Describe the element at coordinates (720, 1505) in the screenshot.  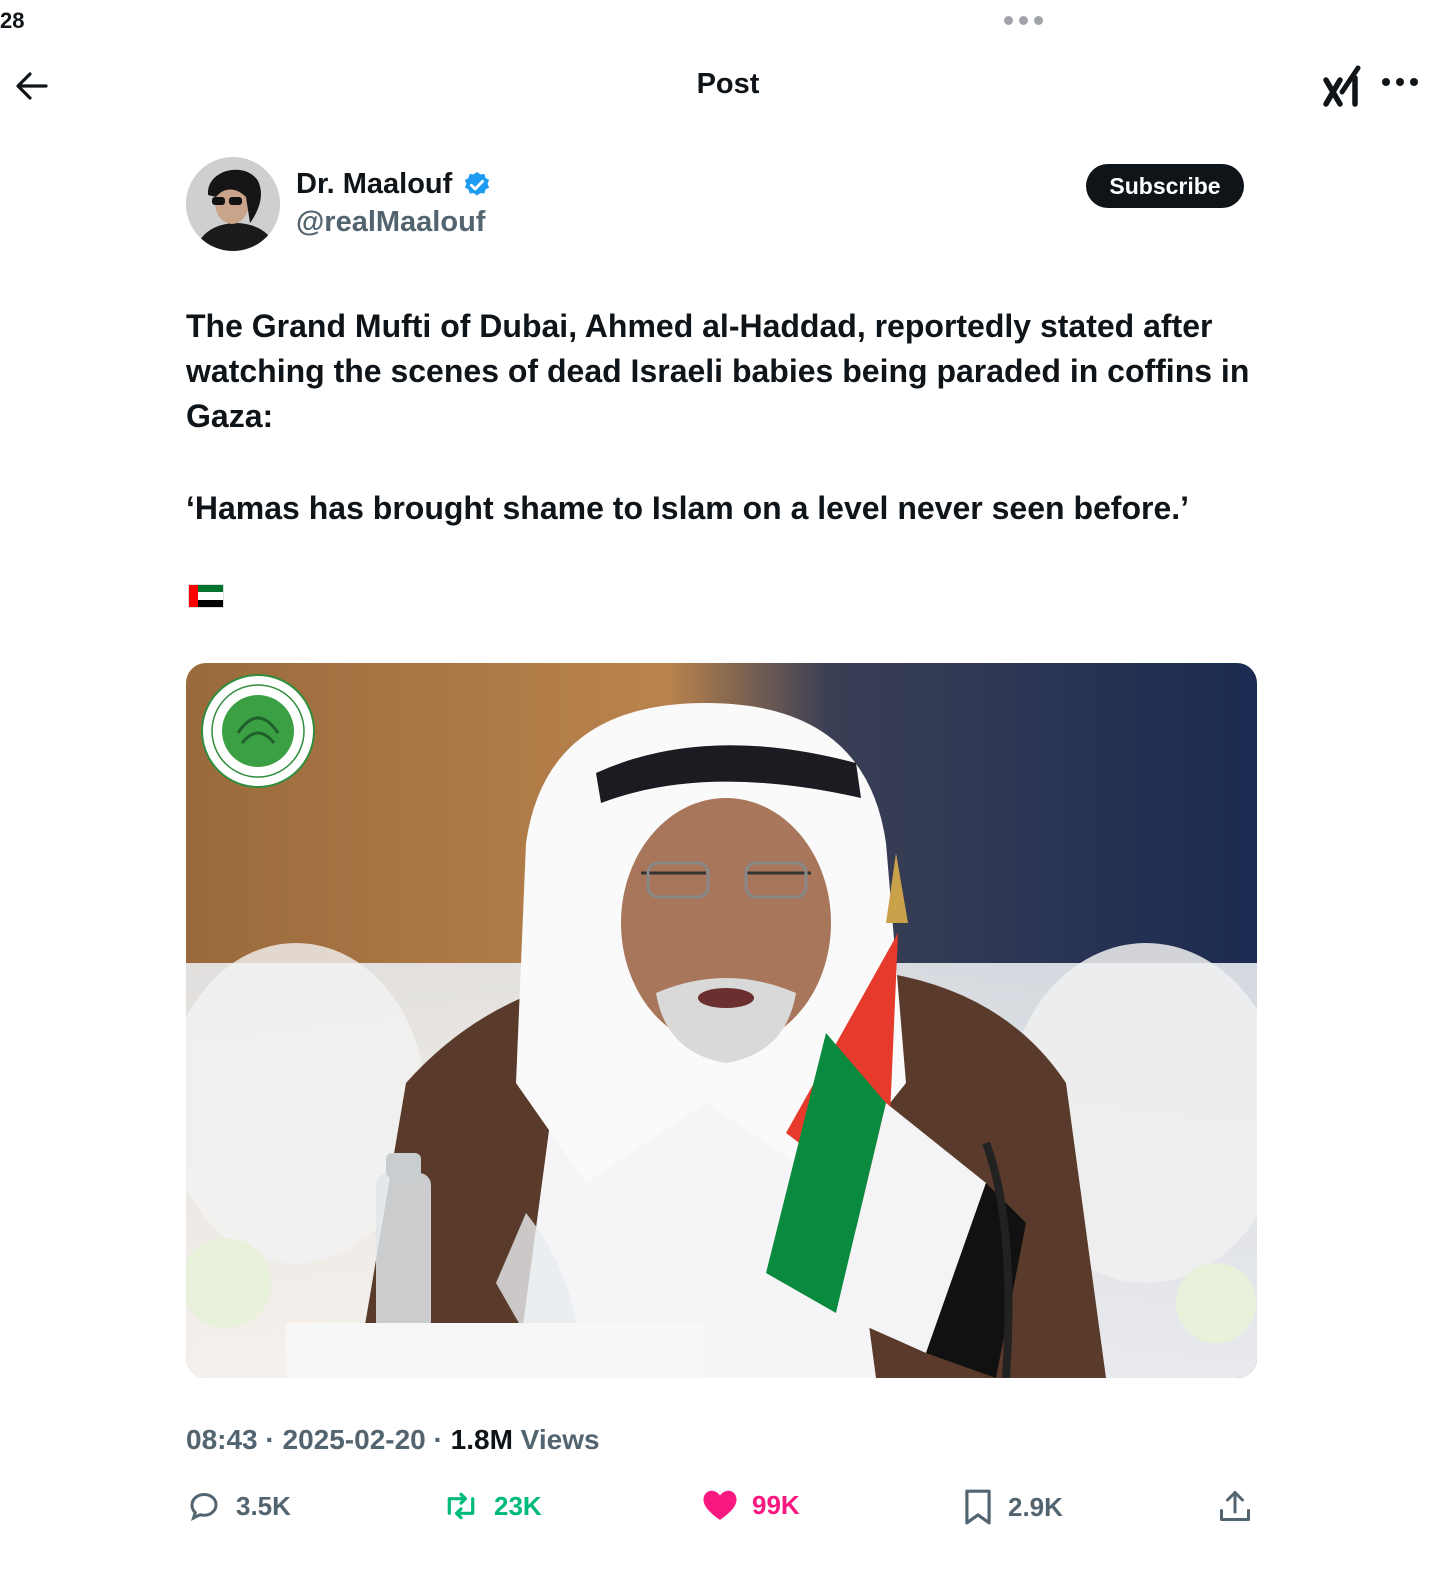
I see `heart-filled-icon` at that location.